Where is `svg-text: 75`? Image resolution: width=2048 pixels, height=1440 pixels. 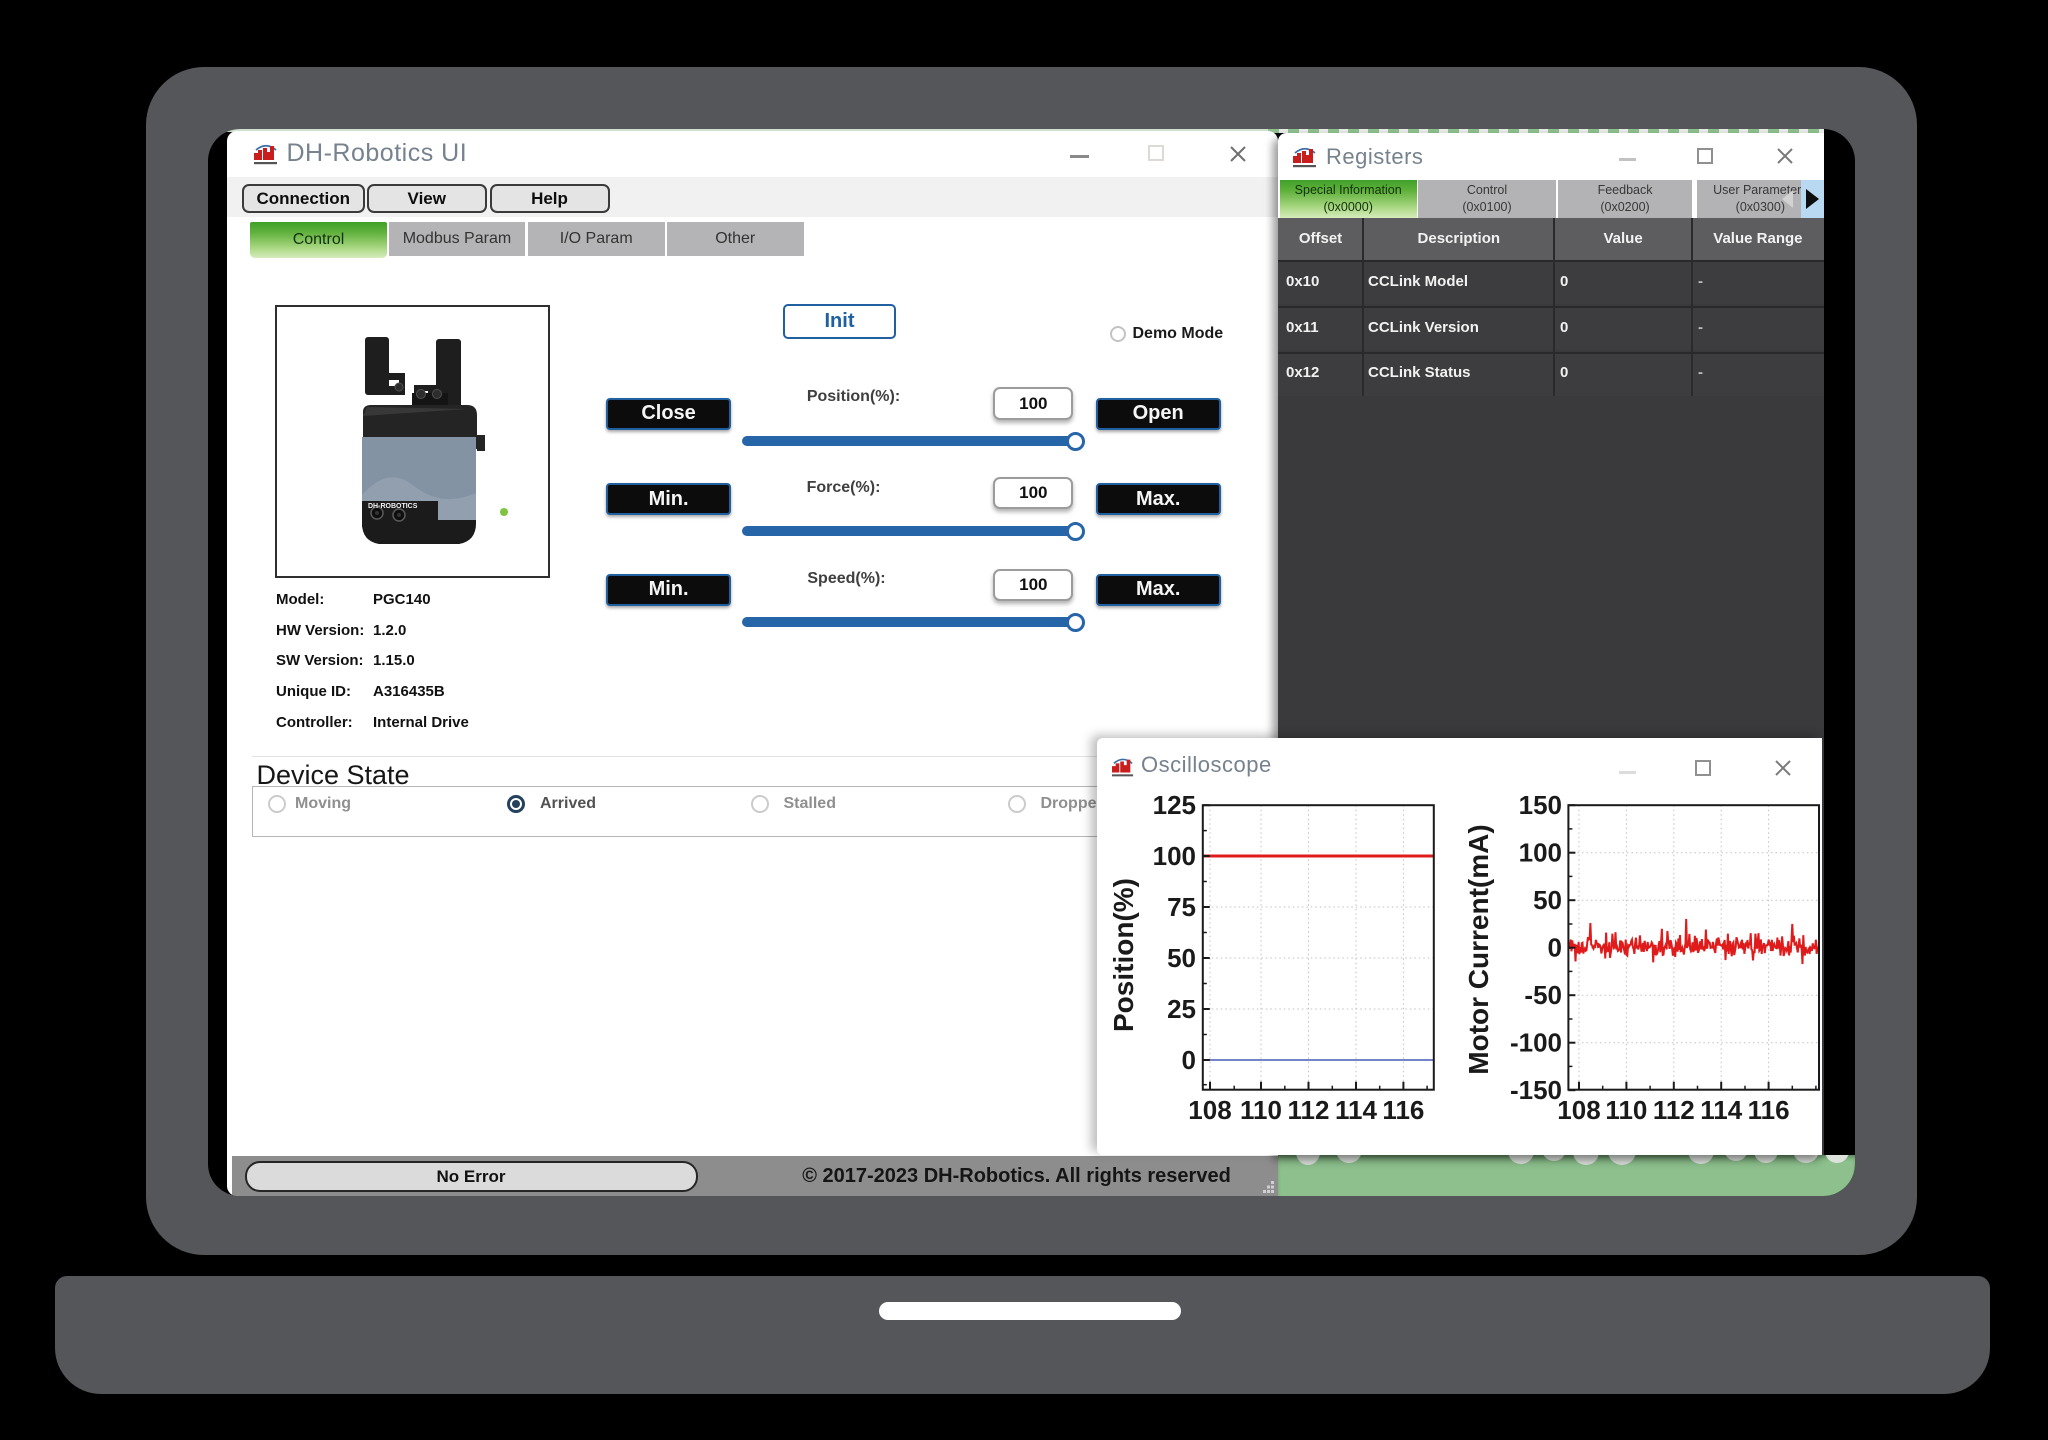 svg-text: 75 is located at coordinates (1181, 907).